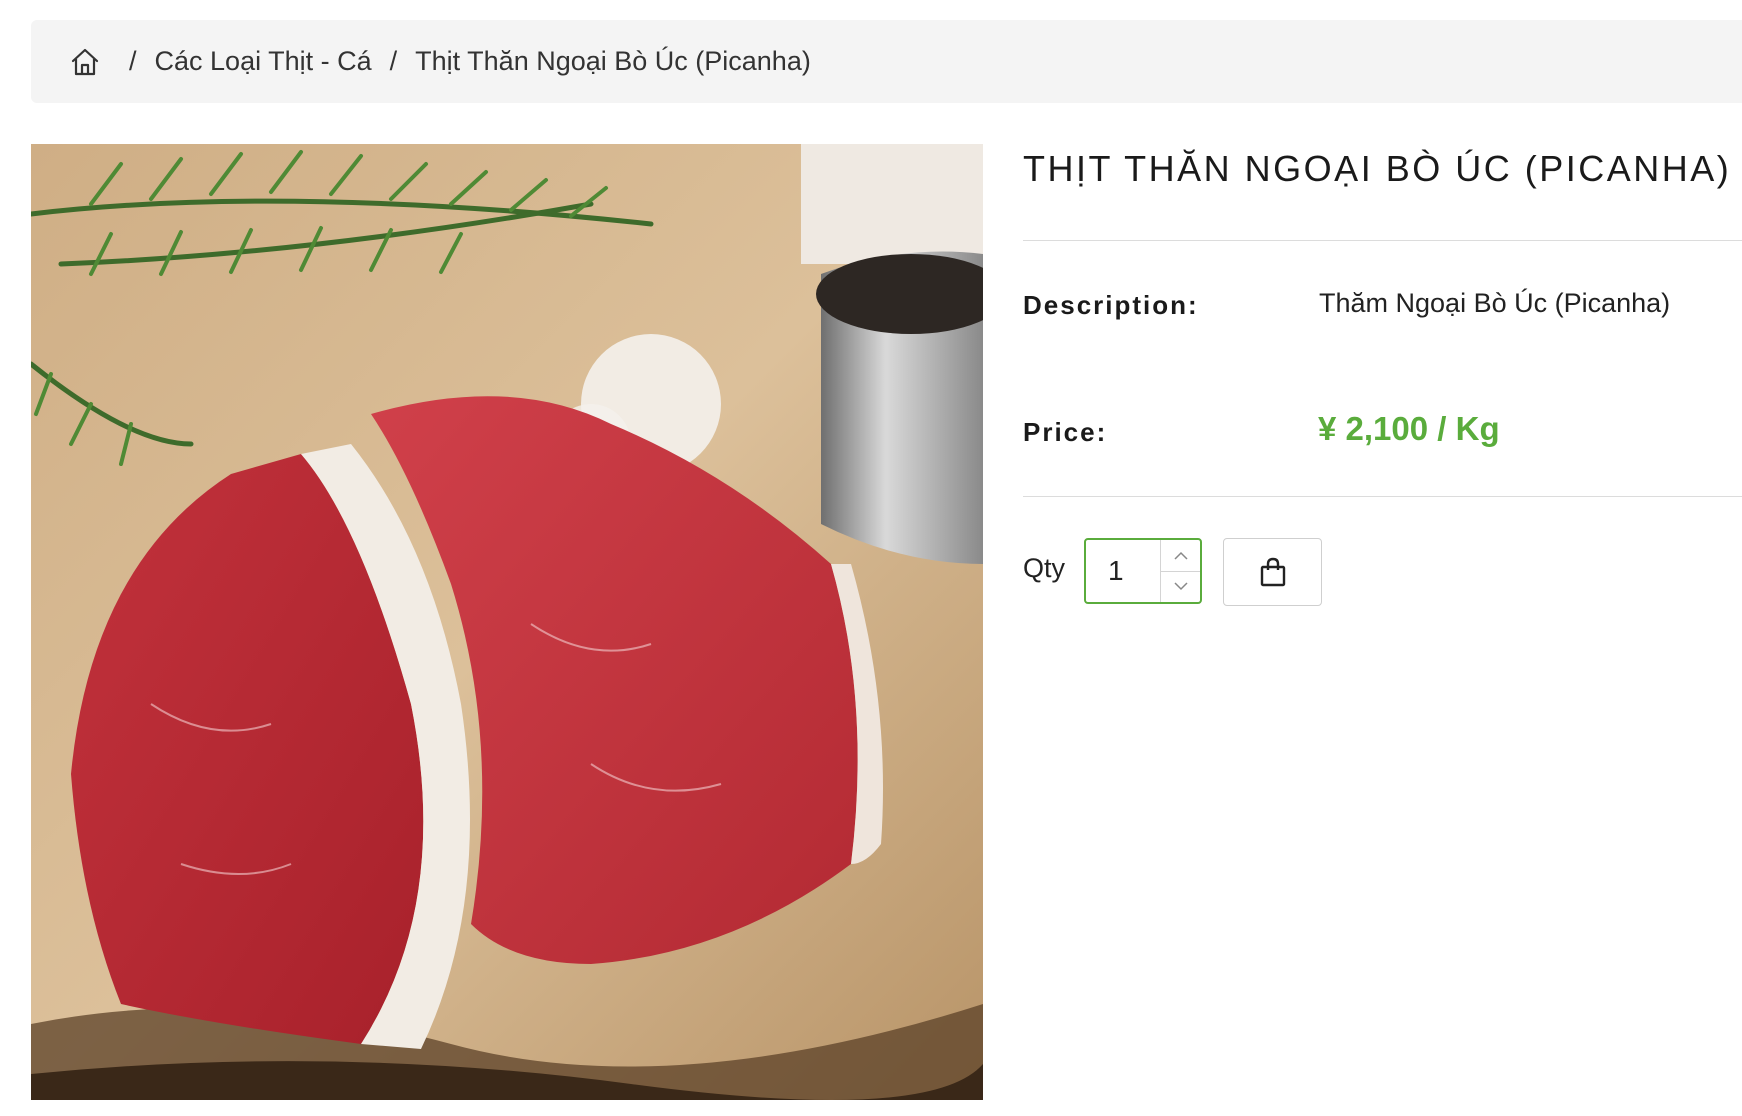  Describe the element at coordinates (1409, 428) in the screenshot. I see `price-value: ¥ 2,100 / Kg` at that location.